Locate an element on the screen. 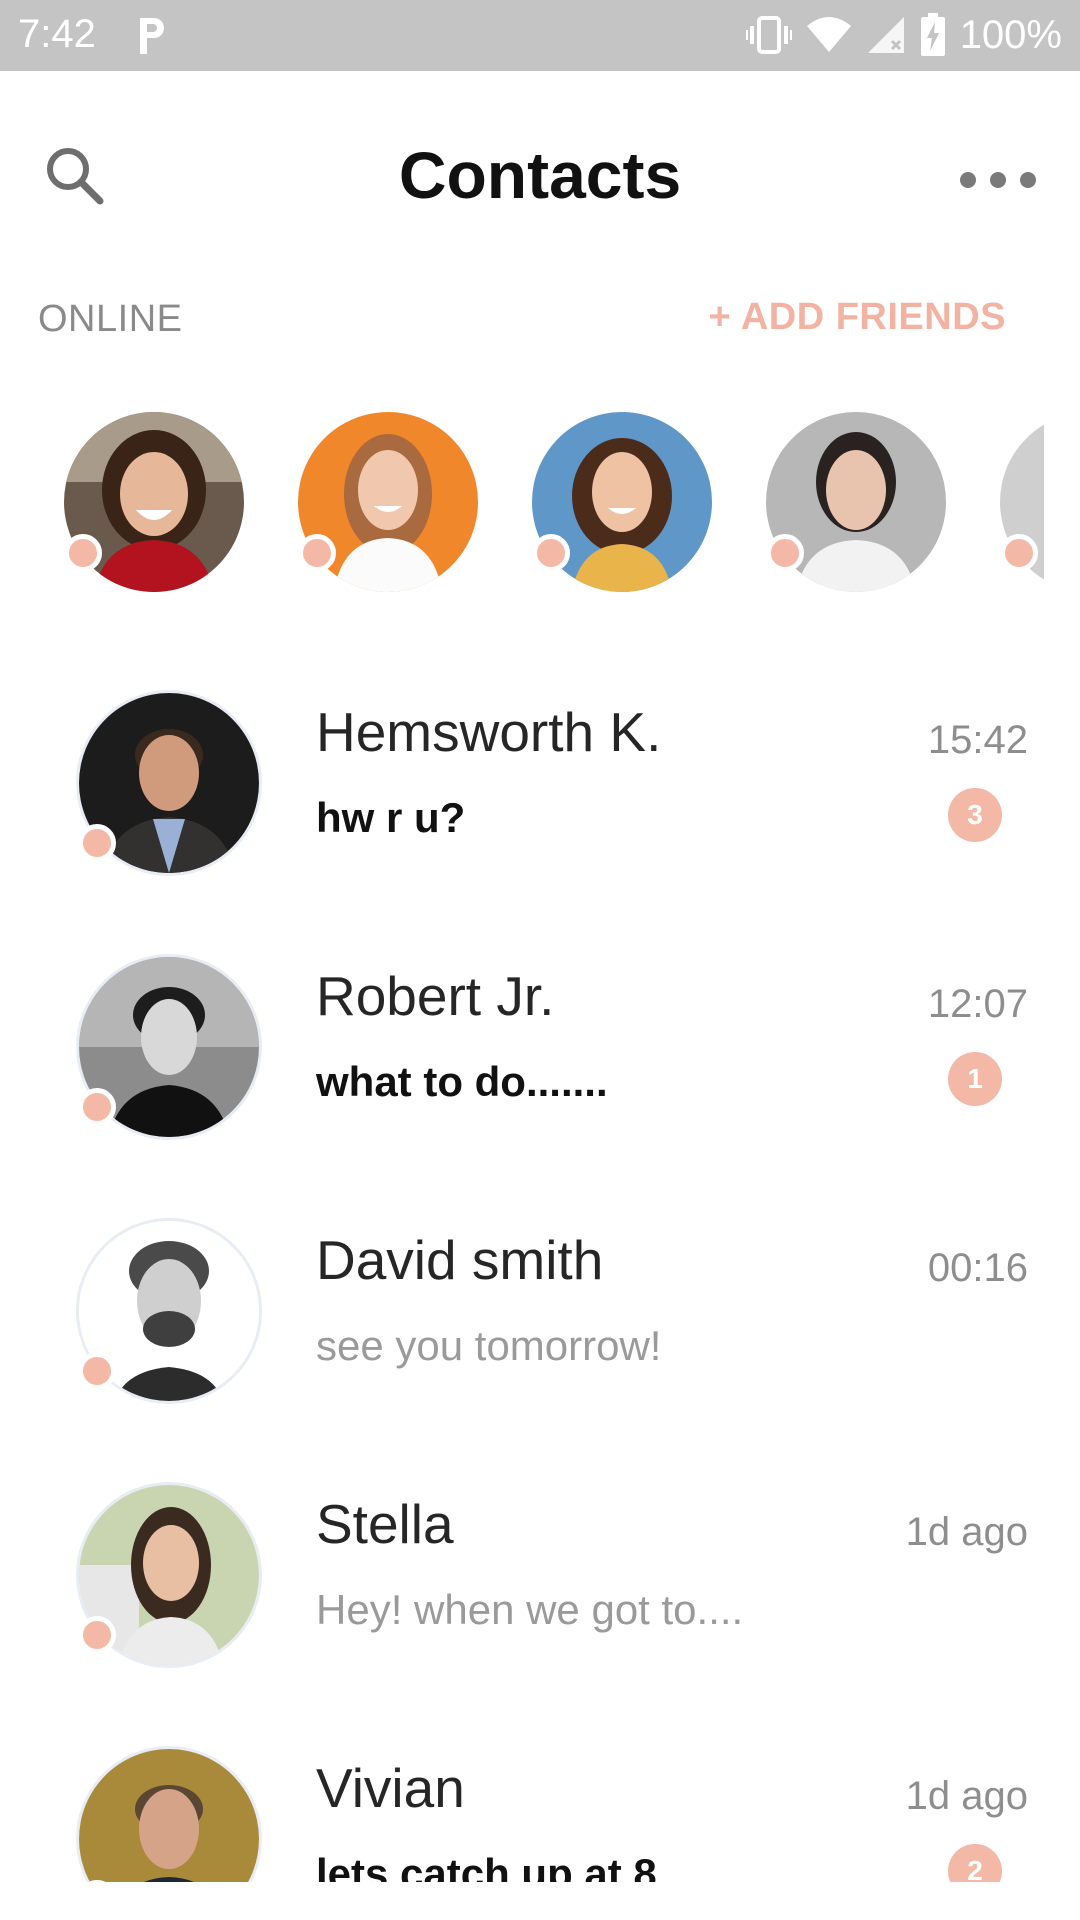 The height and width of the screenshot is (1920, 1080). last-message: see you tomorrow! is located at coordinates (489, 1345).